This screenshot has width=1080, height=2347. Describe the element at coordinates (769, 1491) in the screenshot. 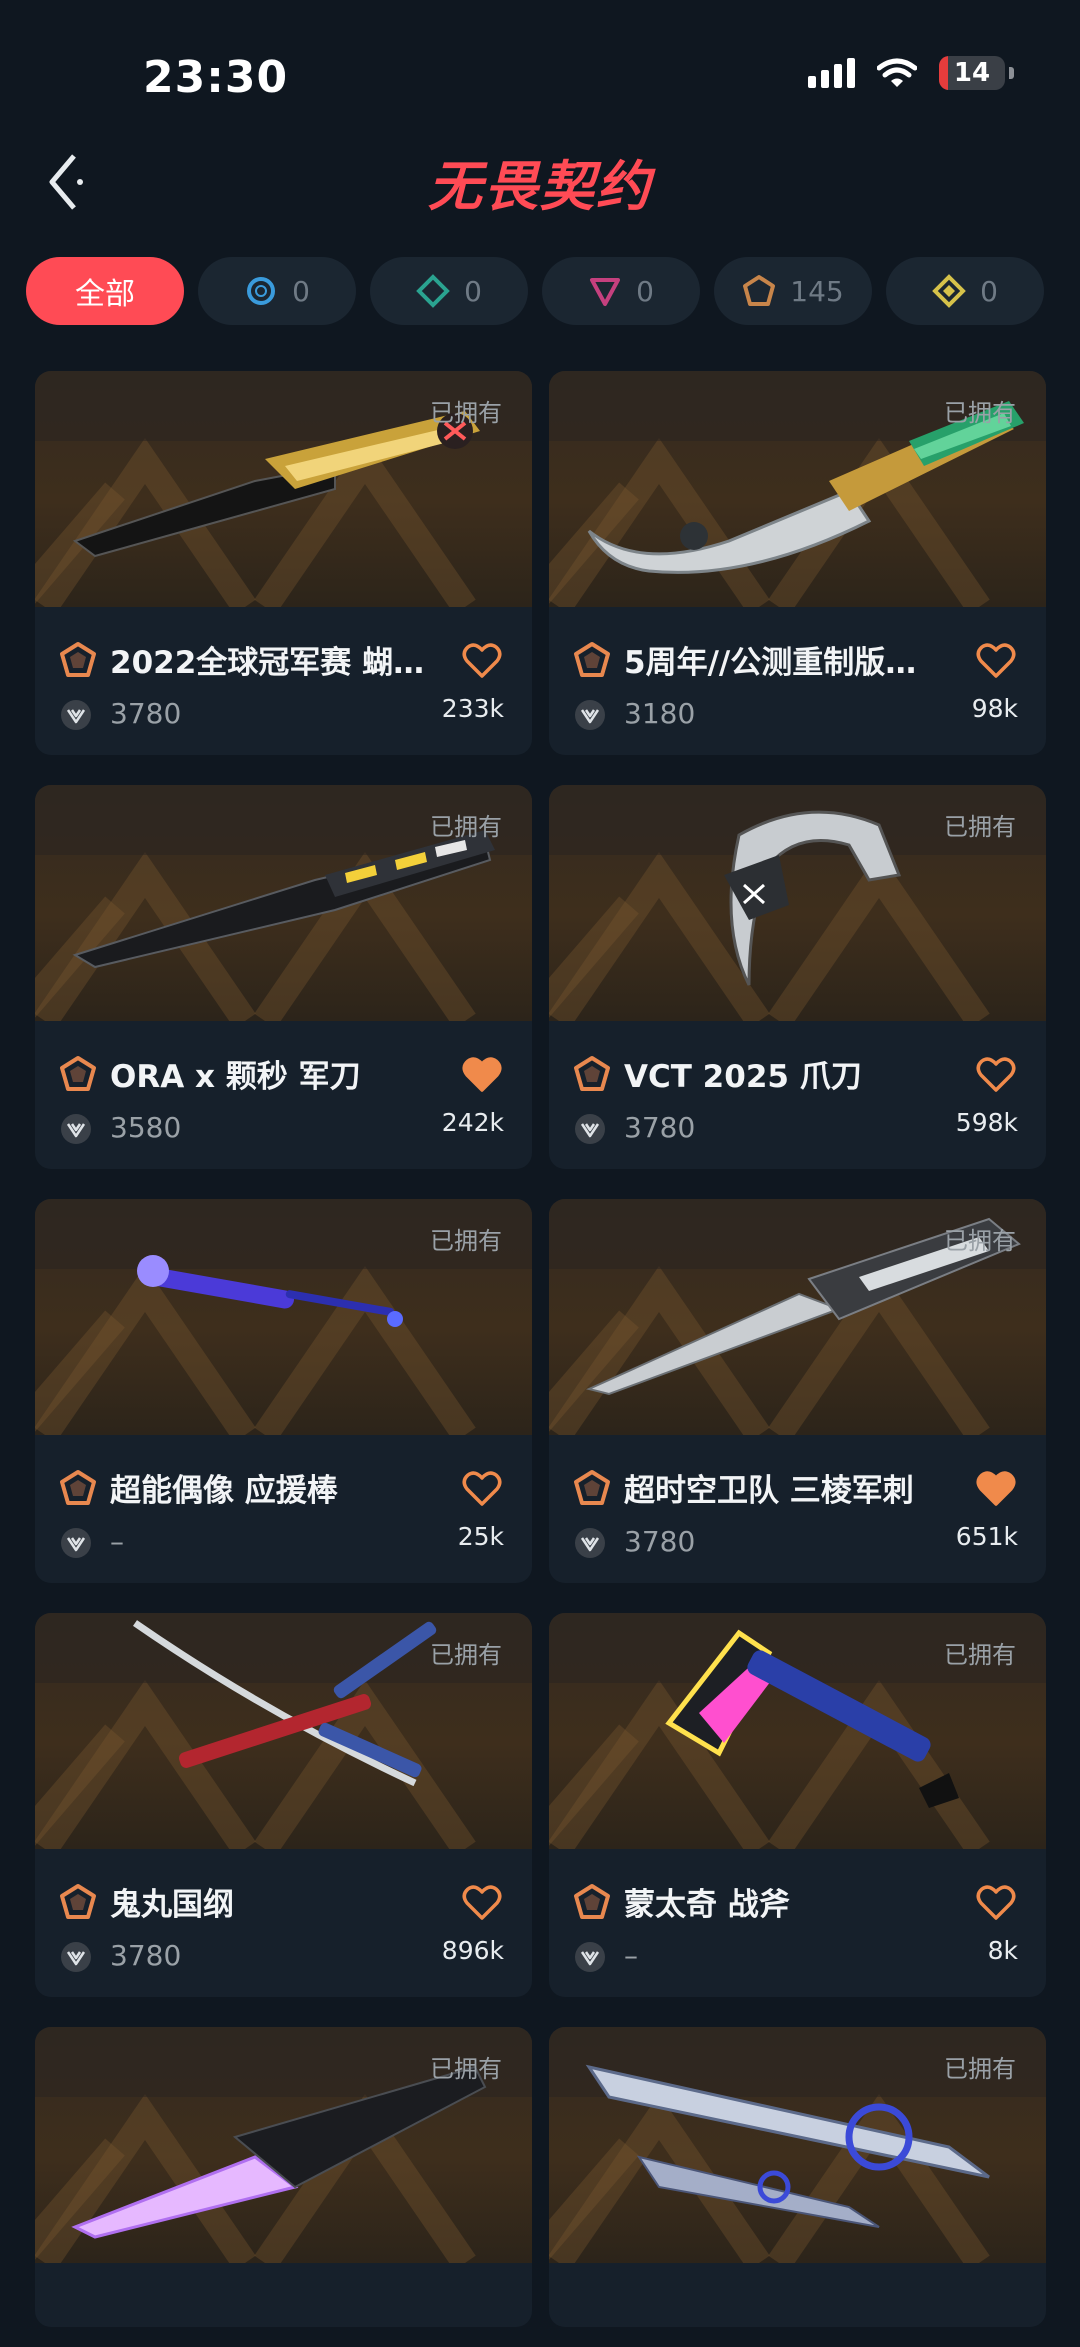

I see `skin-name: 超时空卫队 三棱军刺` at that location.